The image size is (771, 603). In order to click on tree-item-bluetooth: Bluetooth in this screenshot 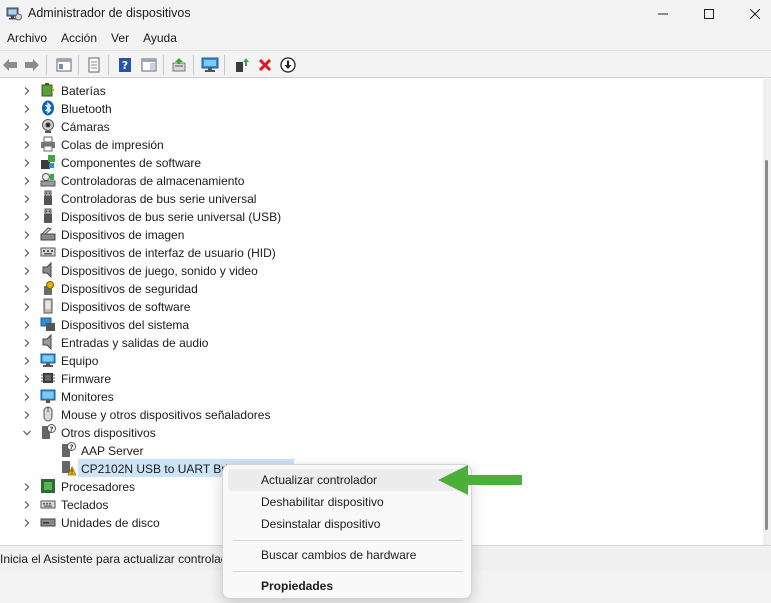, I will do `click(86, 109)`.